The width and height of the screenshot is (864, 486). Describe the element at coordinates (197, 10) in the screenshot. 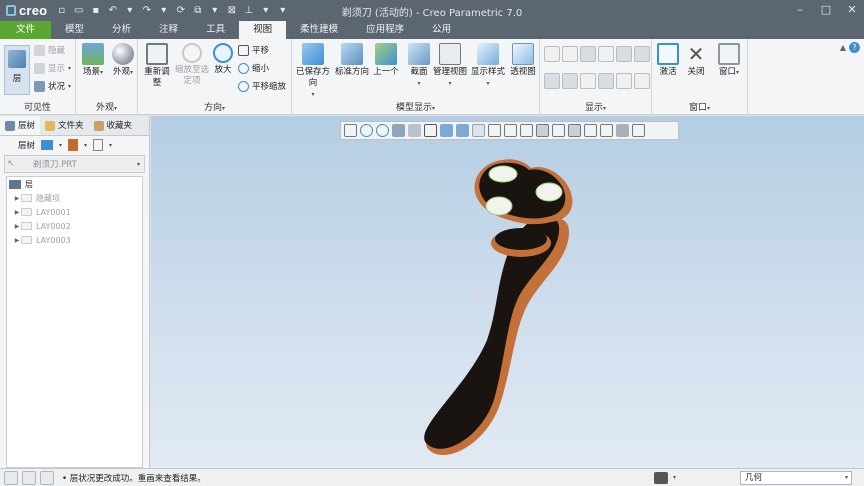

I see `window-icon: ⧉` at that location.